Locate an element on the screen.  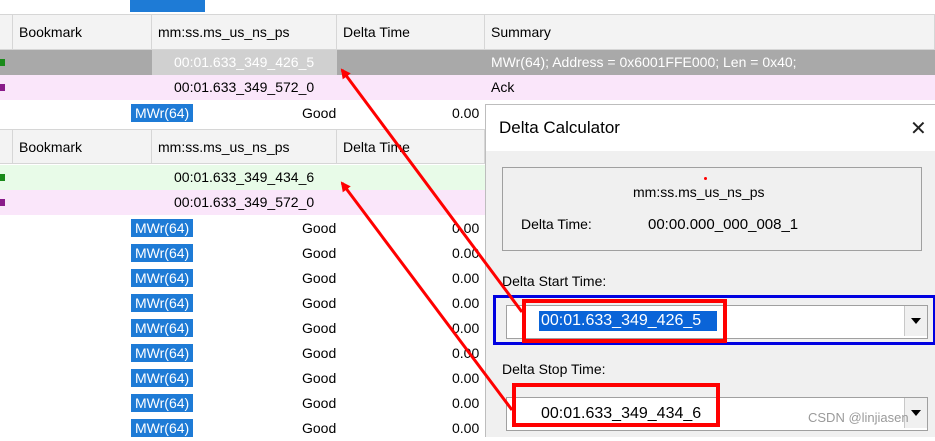
arrow-stop is located at coordinates (427, 296).